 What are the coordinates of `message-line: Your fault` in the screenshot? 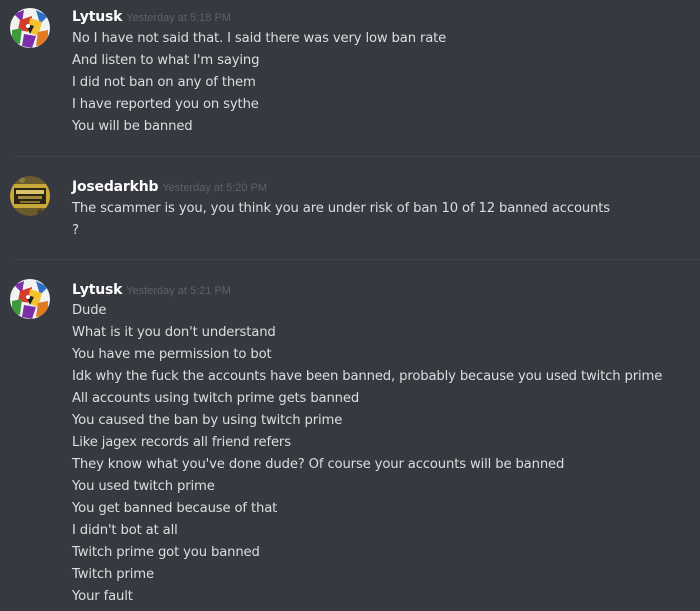 It's located at (102, 596).